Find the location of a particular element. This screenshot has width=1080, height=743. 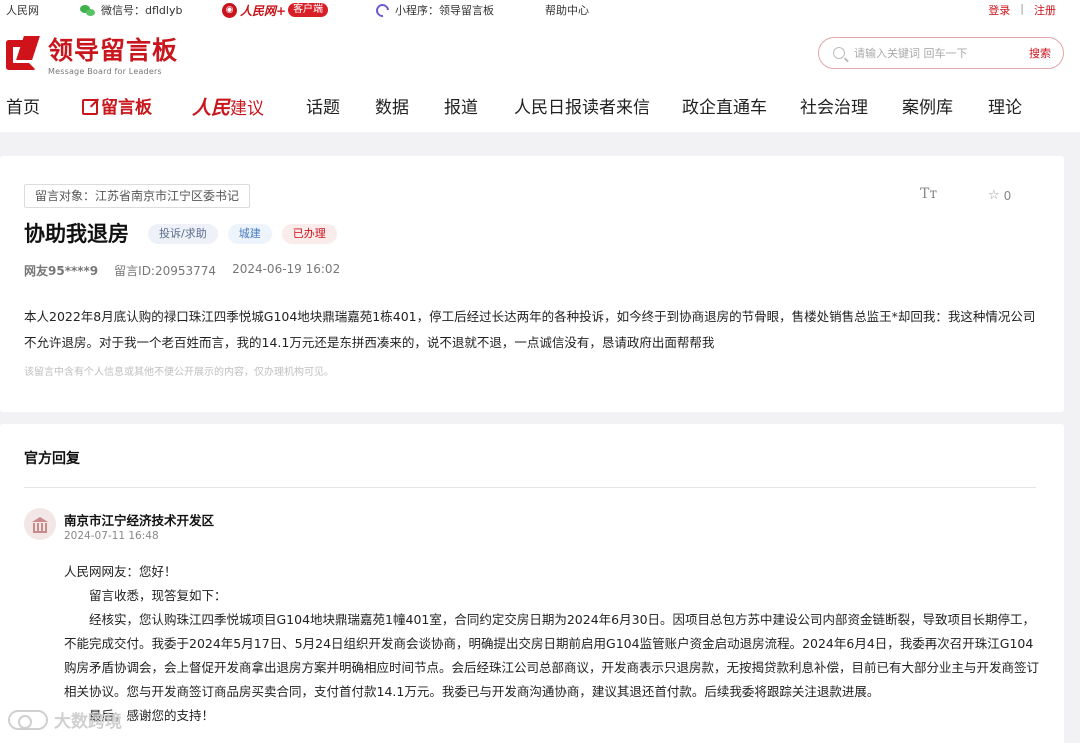

reply-greeting: 人民网网友：您好！ is located at coordinates (120, 571).